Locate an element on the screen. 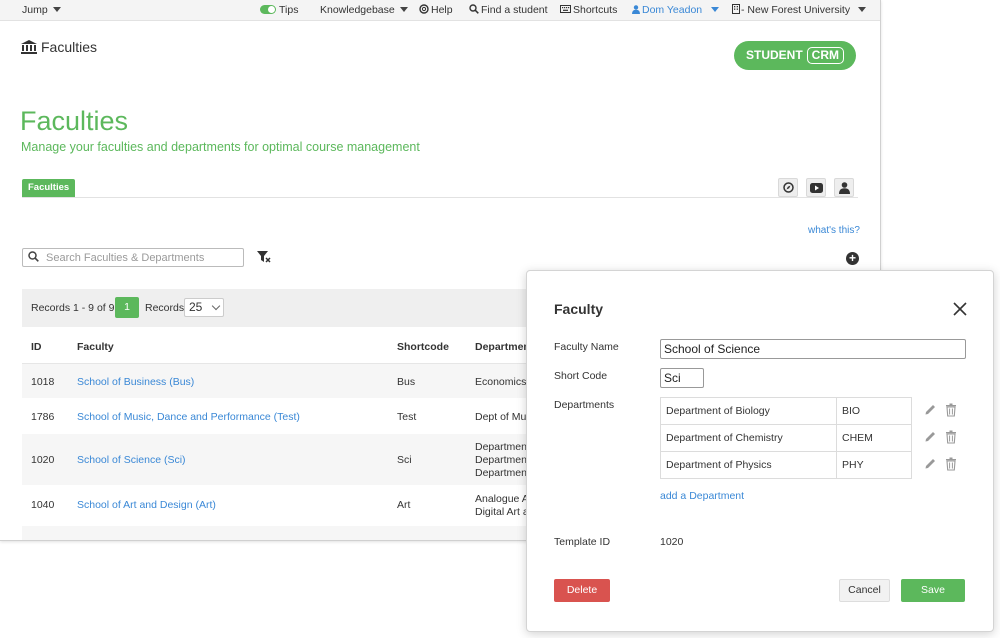 This screenshot has width=1000, height=638. department-name: Department of Physics is located at coordinates (748, 465).